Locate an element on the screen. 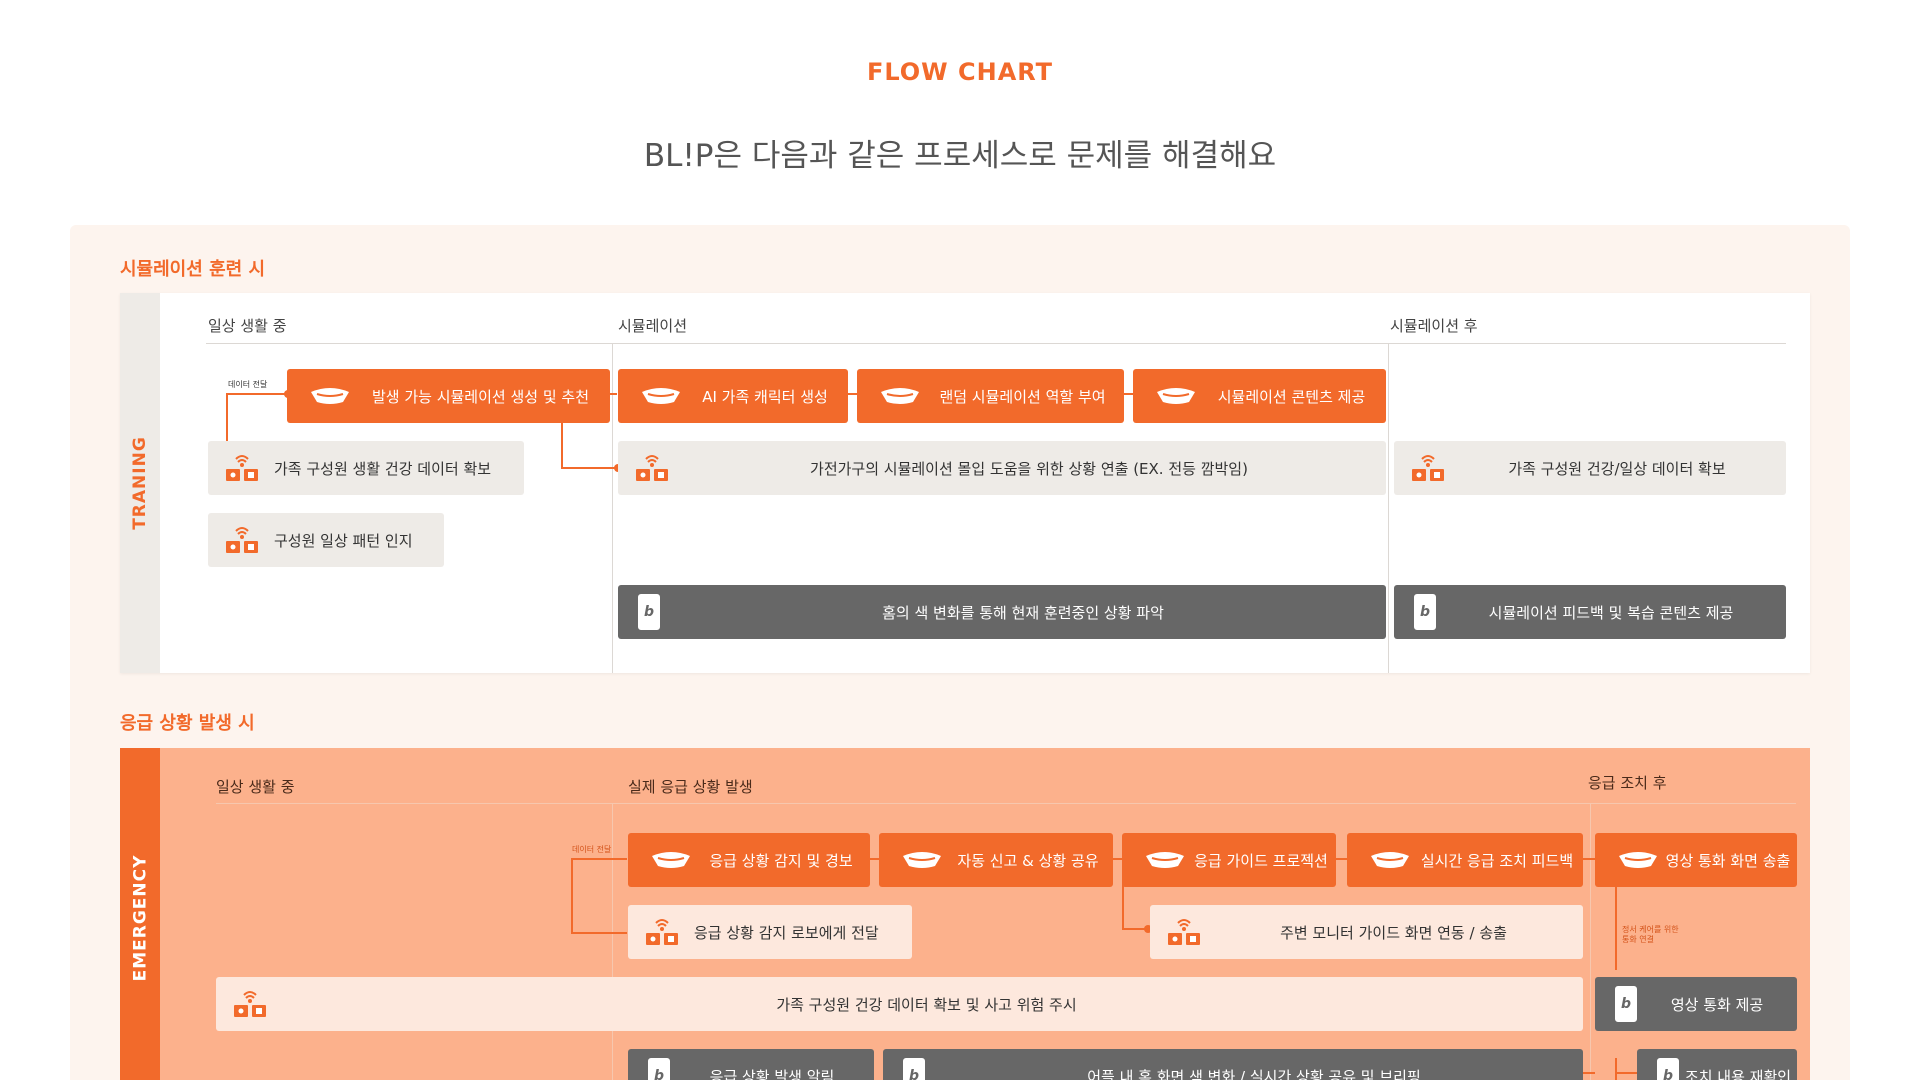  flow-step-home-color: b 홈의 색 변화를 통해 현재 훈련중인 상황 파악 is located at coordinates (1002, 612).